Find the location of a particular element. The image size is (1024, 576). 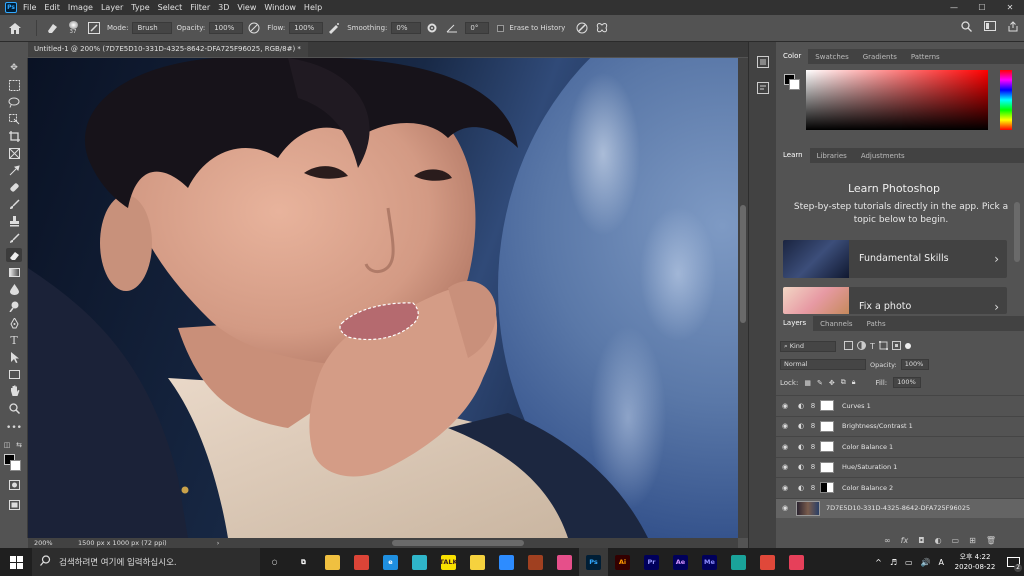

zoom-icon is located at coordinates (506, 562).